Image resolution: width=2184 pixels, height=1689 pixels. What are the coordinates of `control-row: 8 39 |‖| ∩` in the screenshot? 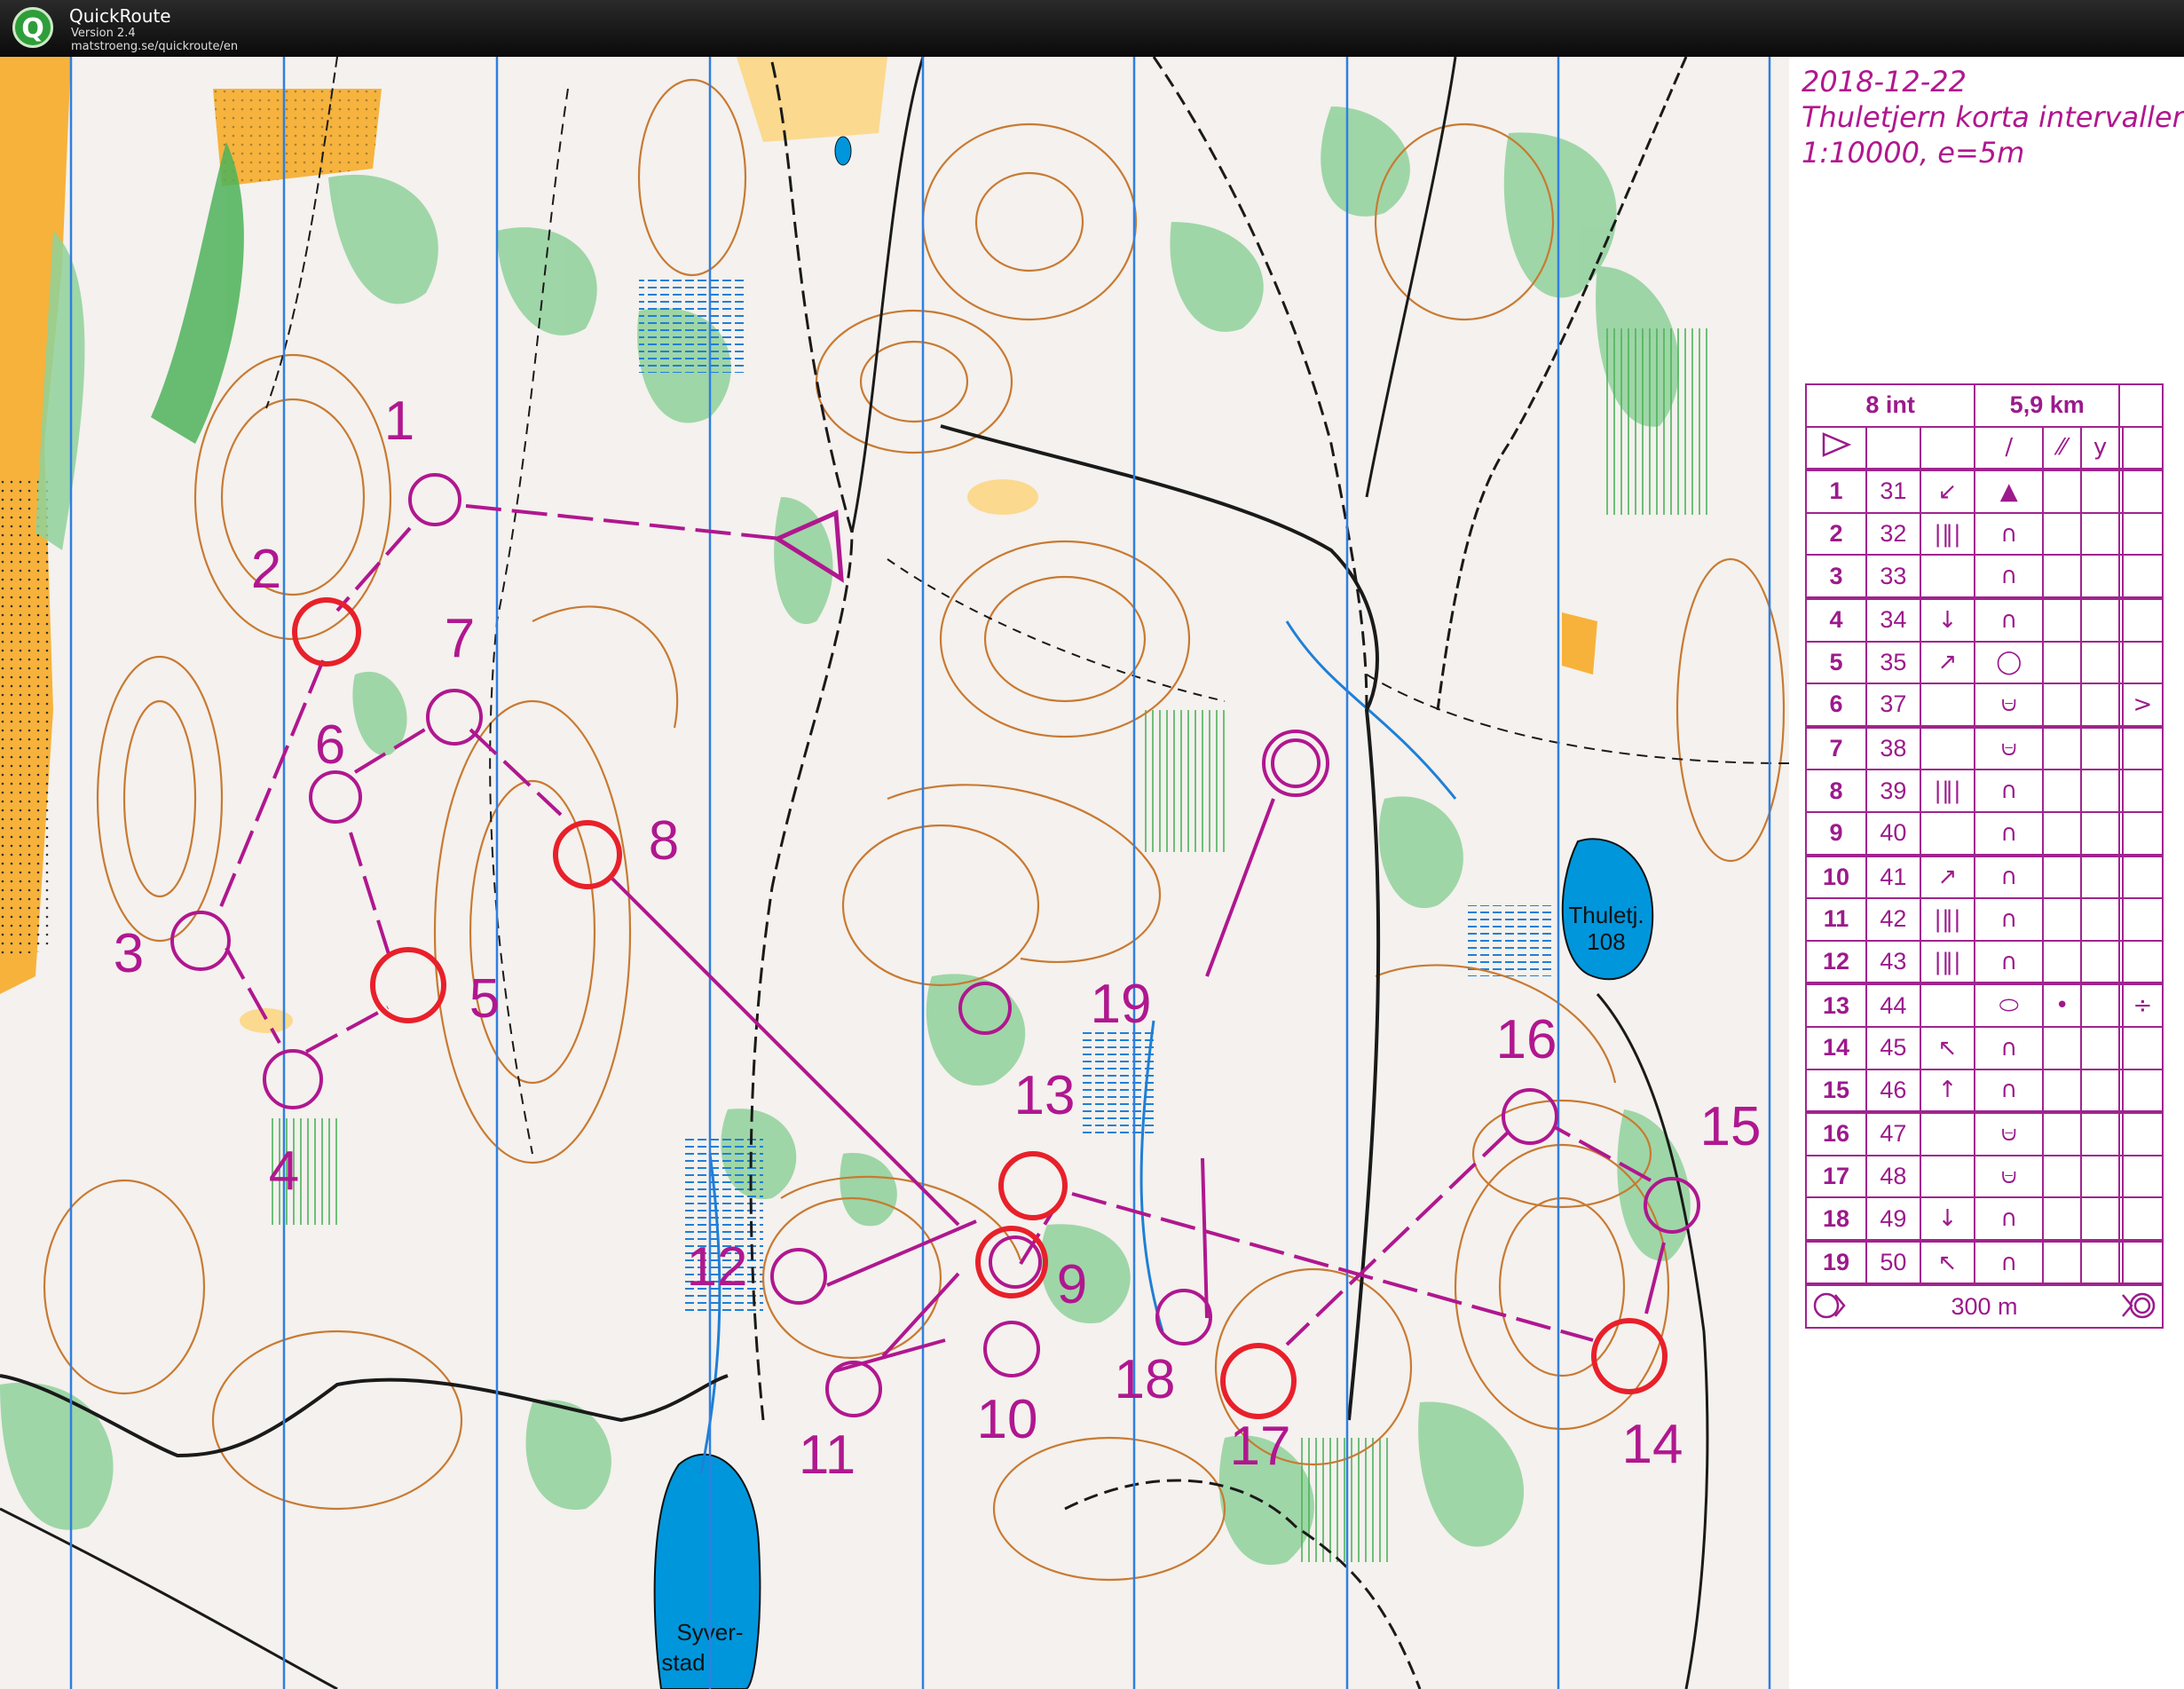 It's located at (1984, 791).